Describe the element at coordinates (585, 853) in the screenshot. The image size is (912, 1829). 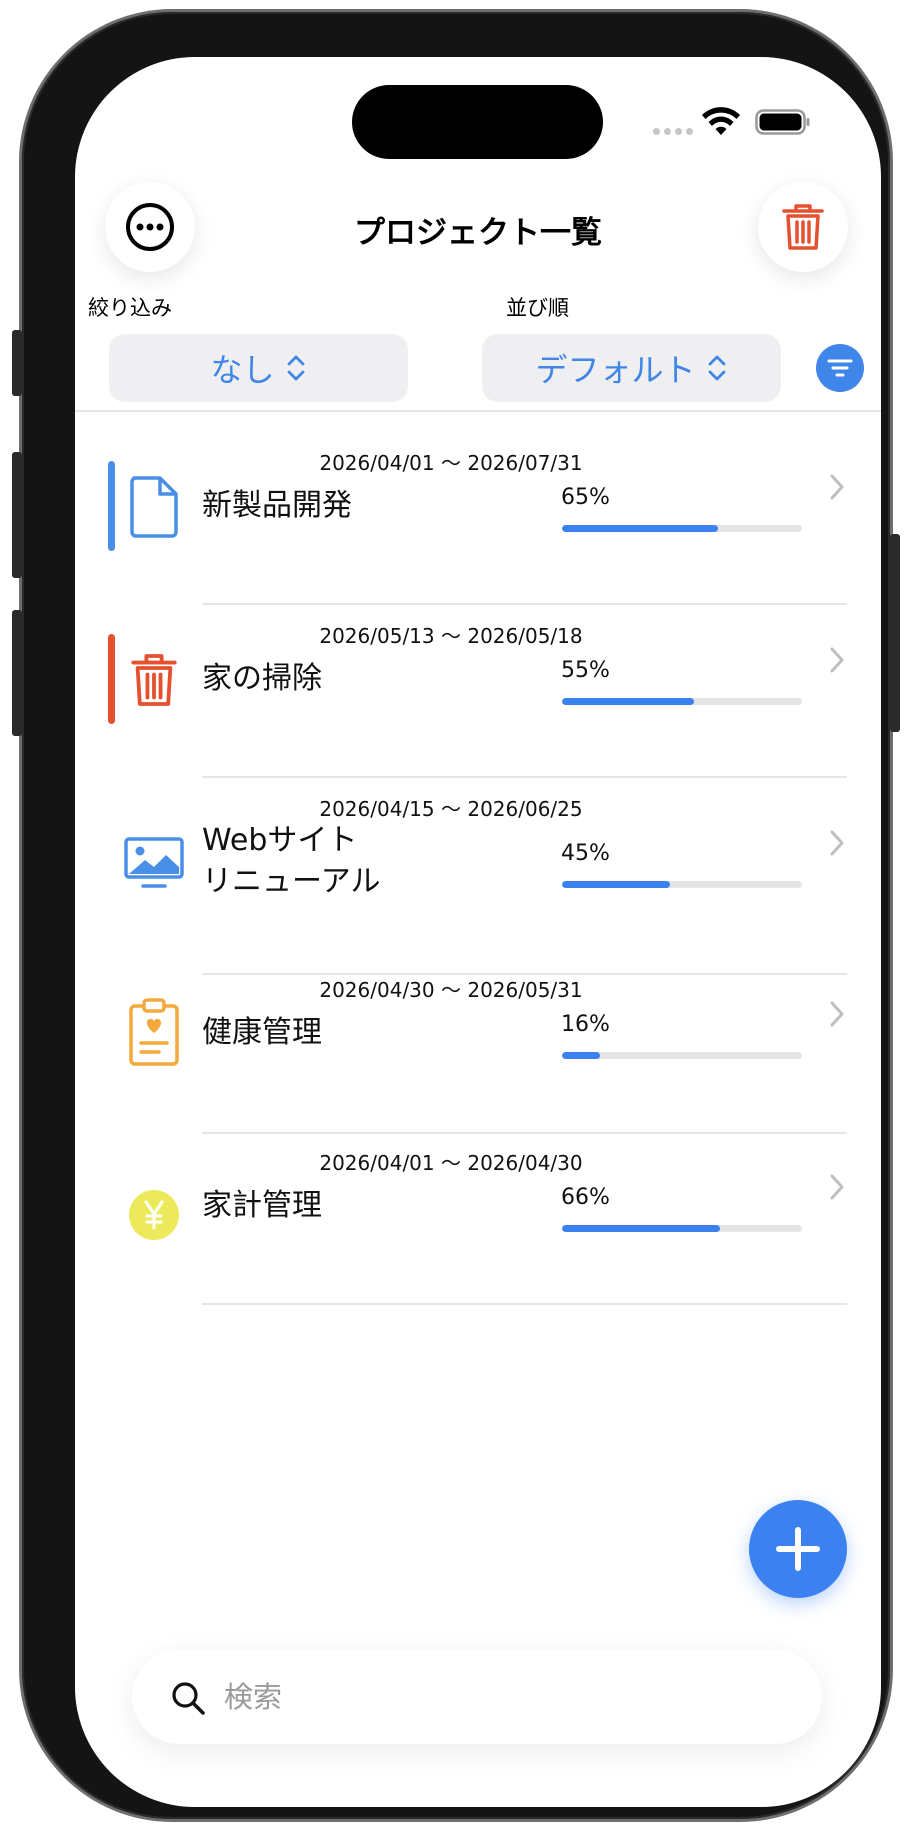
I see `progress-label: 45%` at that location.